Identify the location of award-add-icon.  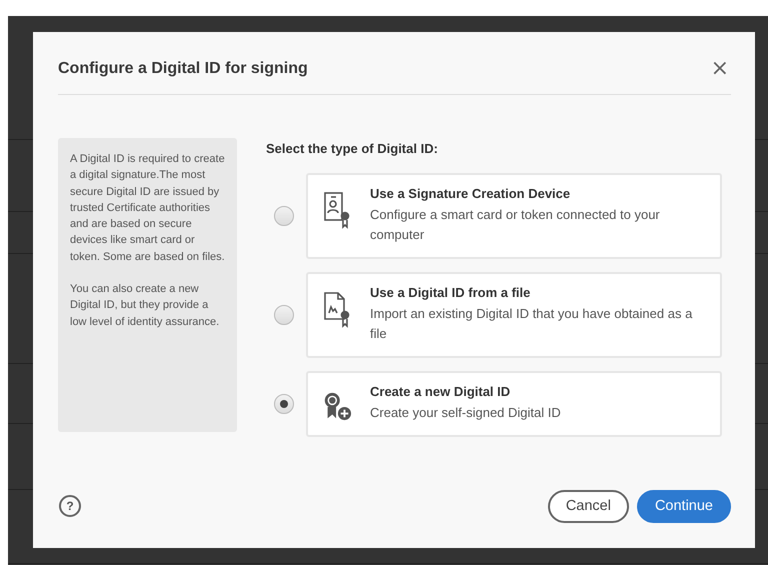
(337, 406).